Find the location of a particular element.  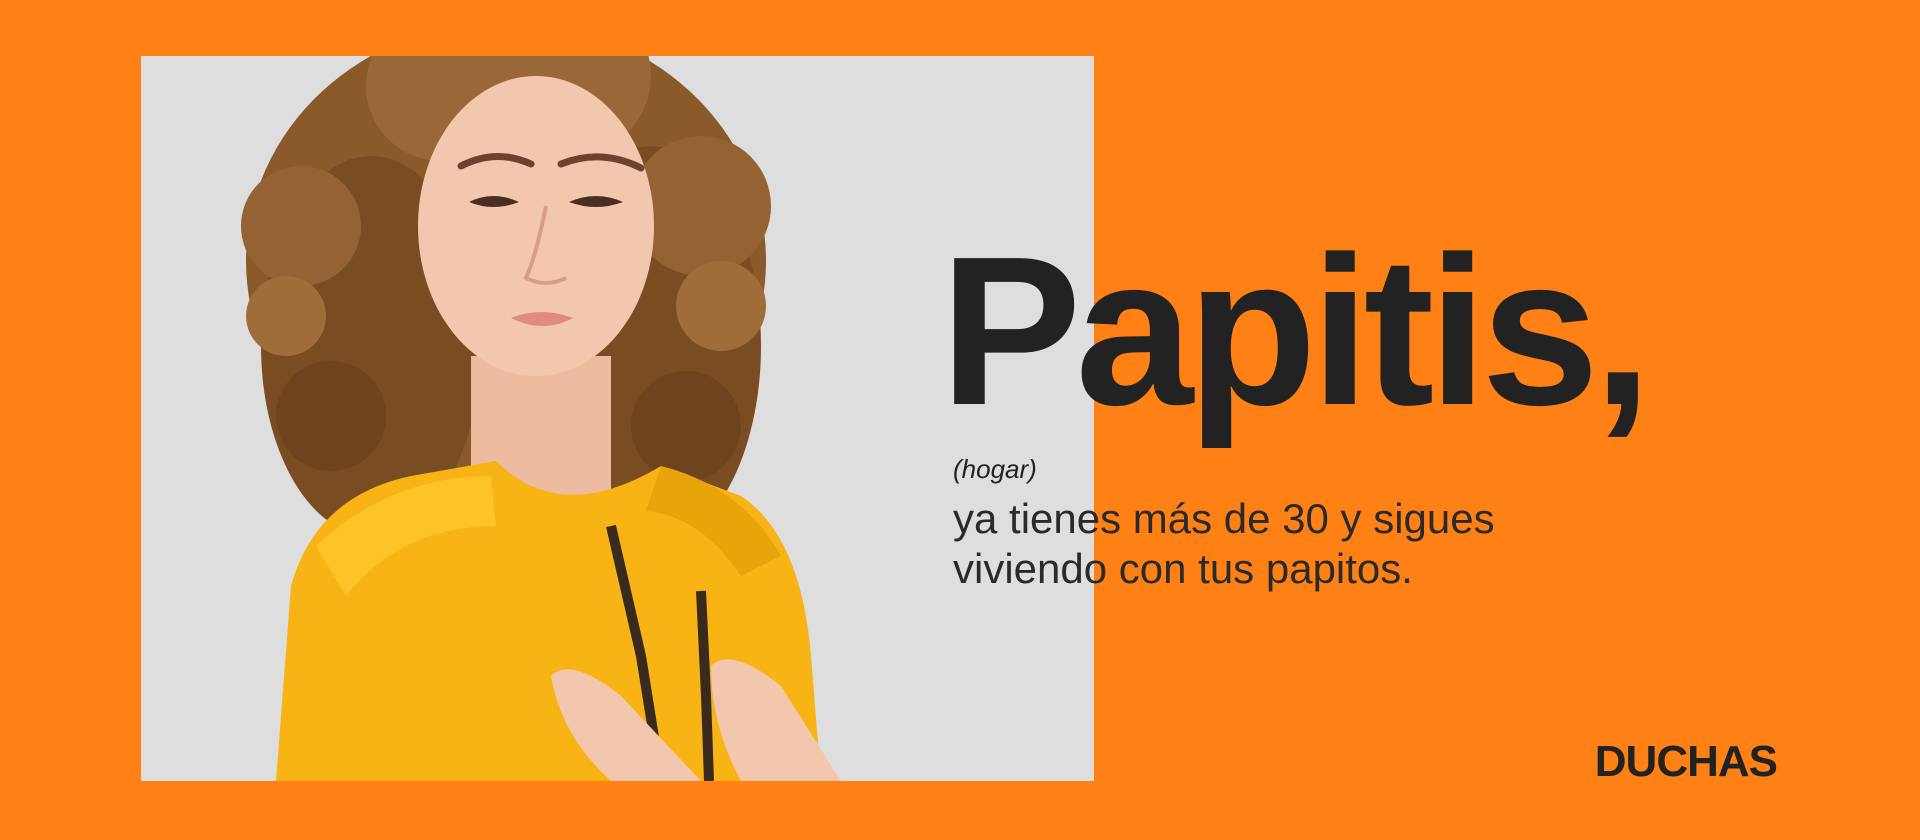

brand-logo: DUCHAS is located at coordinates (1686, 761).